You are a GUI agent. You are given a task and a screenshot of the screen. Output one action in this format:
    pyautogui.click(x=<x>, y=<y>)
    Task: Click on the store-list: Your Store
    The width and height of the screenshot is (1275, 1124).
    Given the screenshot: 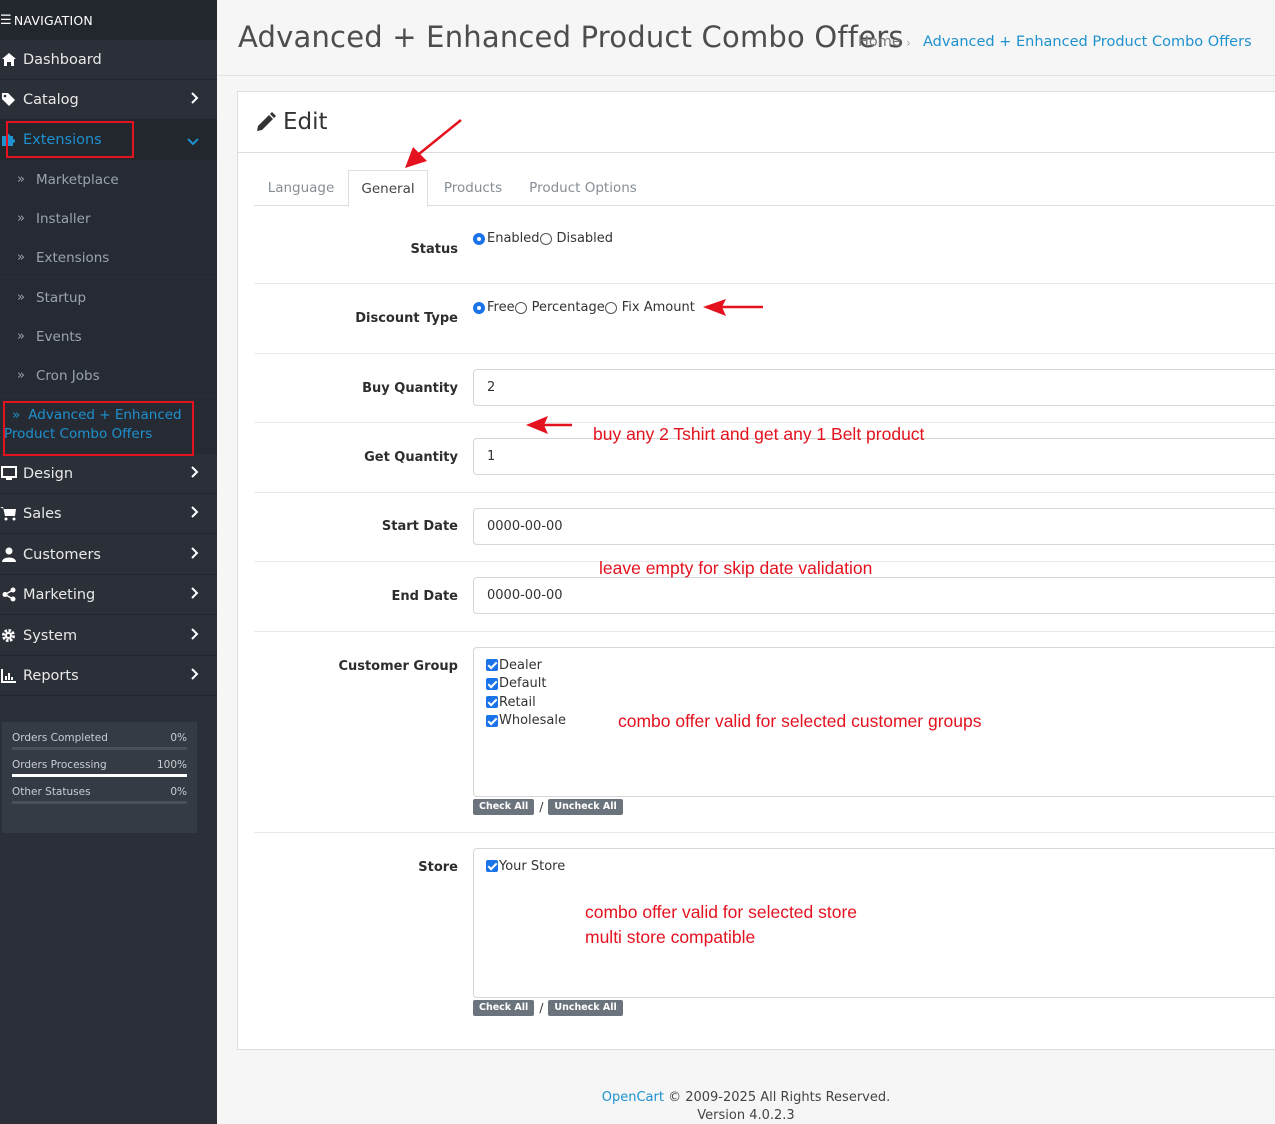 What is the action you would take?
    pyautogui.click(x=874, y=923)
    